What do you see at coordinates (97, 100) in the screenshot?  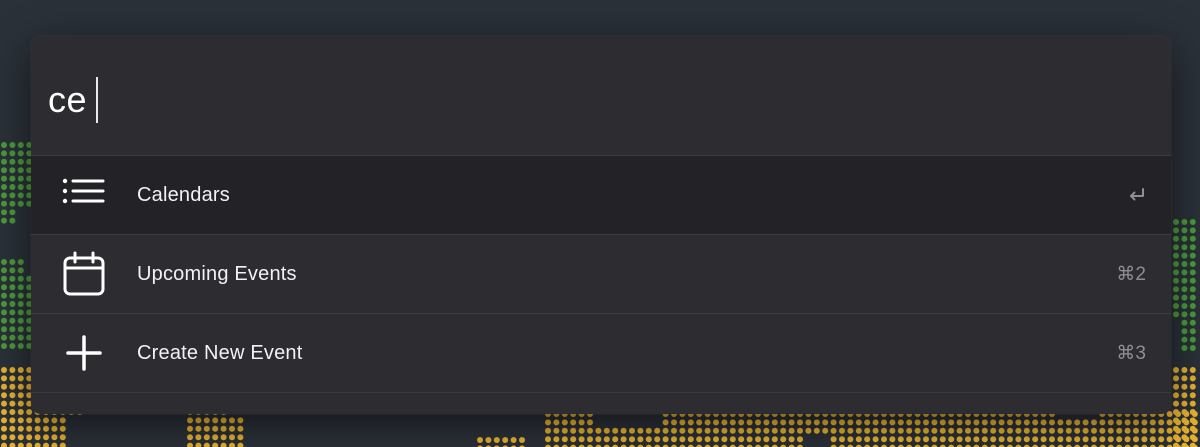 I see `text-cursor` at bounding box center [97, 100].